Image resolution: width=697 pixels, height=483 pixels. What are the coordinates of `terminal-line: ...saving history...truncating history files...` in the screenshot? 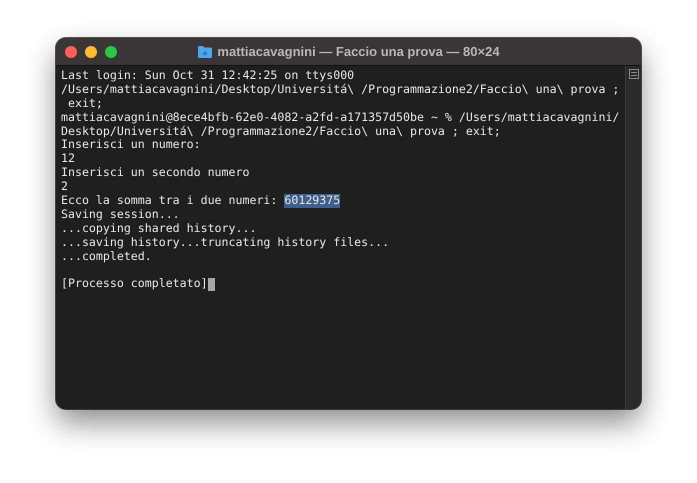 It's located at (225, 243).